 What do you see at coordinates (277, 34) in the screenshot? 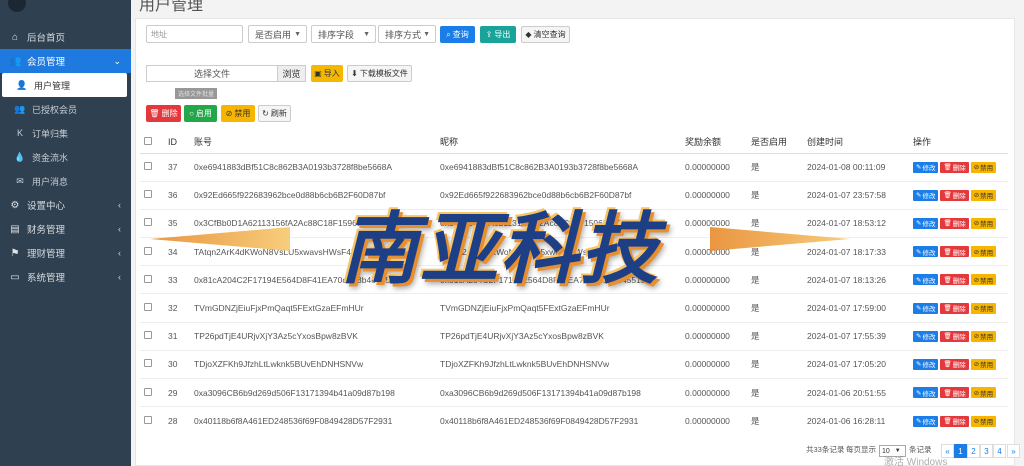
I see `enabled-select: 是否启用 ▼` at bounding box center [277, 34].